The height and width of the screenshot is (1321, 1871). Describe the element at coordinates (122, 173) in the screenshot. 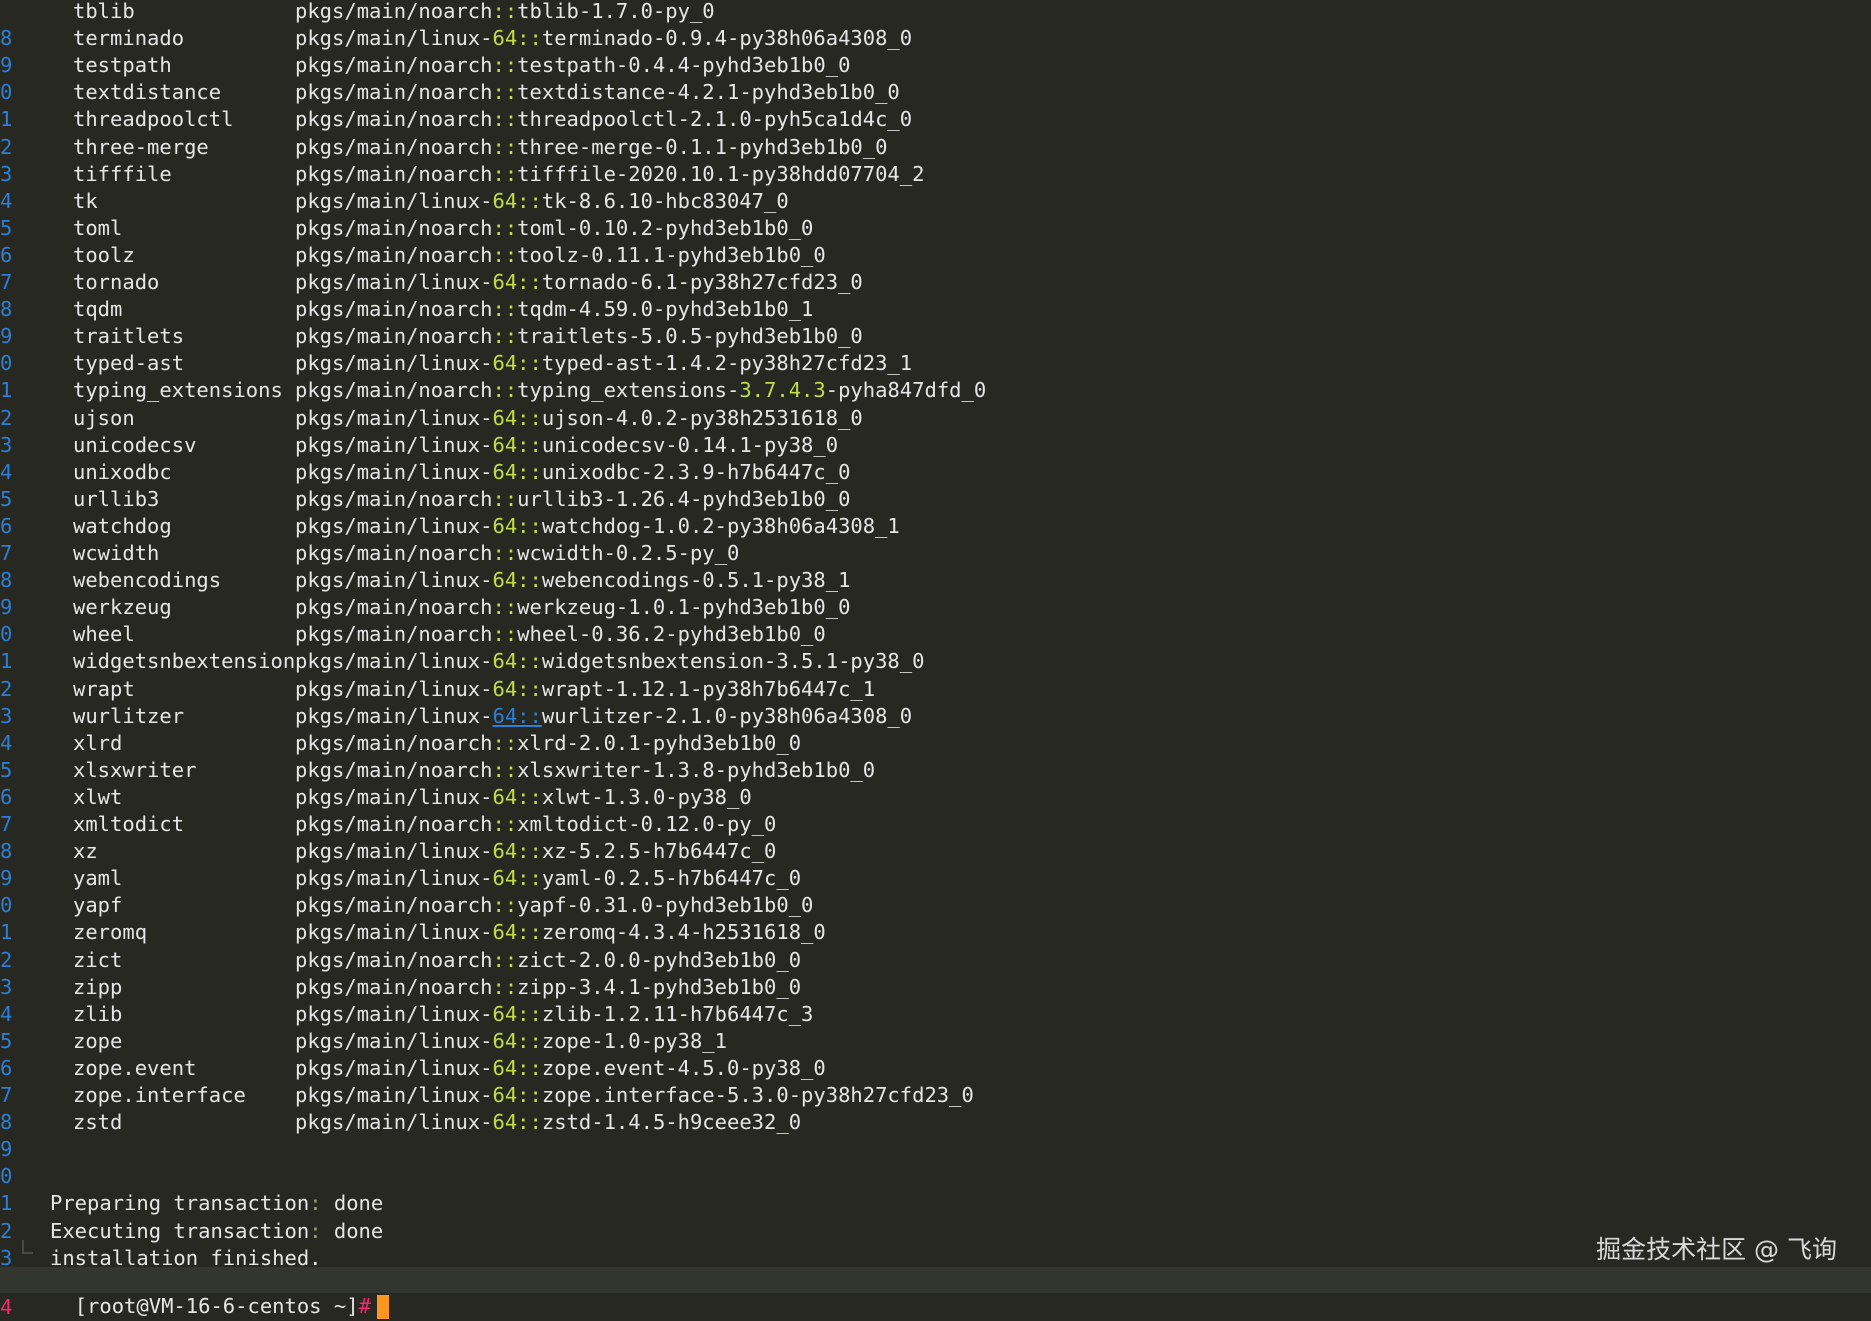

I see `package-name: tifffile` at that location.